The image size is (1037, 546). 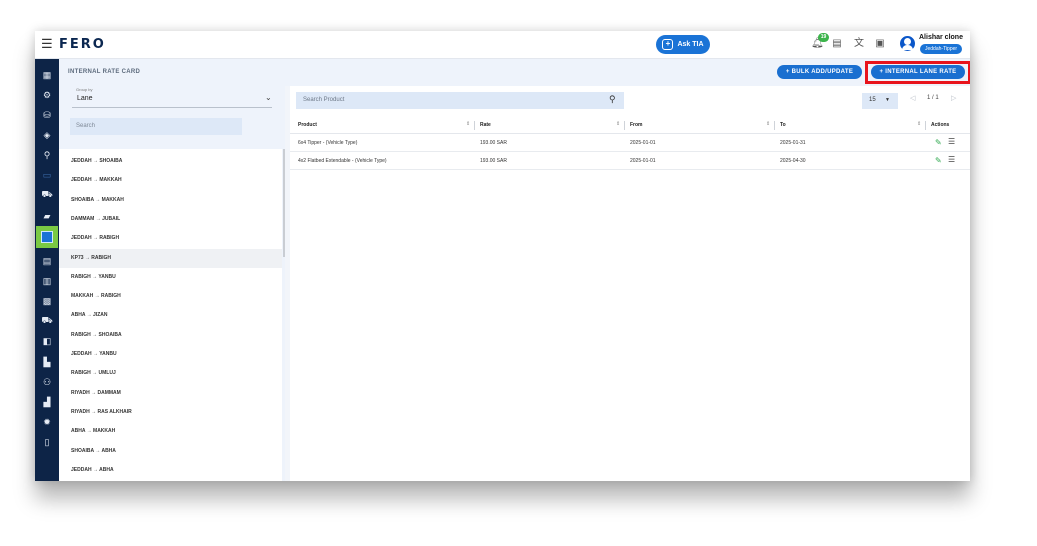 I want to click on translate-icon: 文, so click(x=859, y=44).